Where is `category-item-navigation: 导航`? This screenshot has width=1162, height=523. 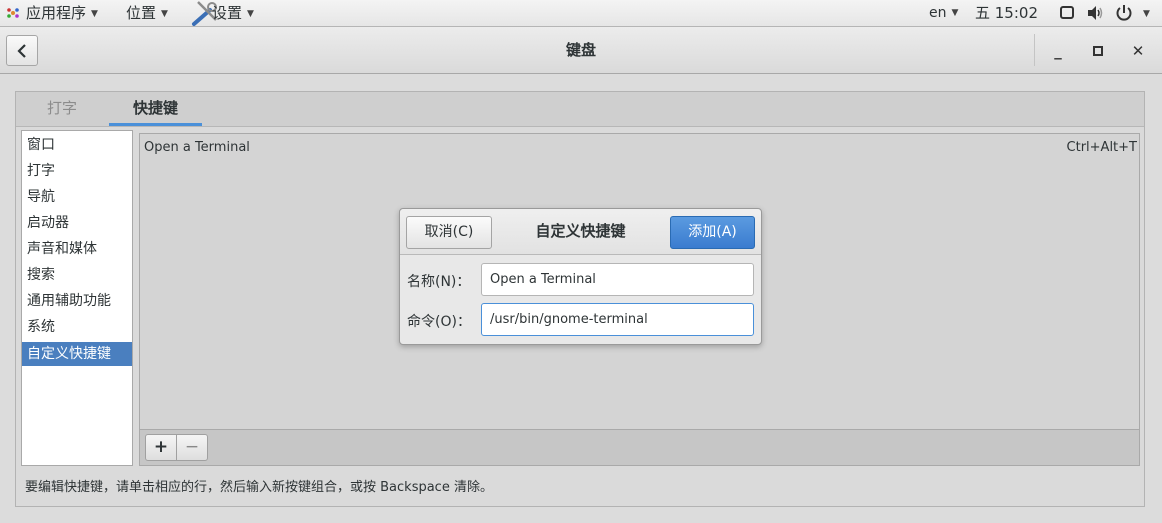
category-item-navigation: 导航 is located at coordinates (77, 197).